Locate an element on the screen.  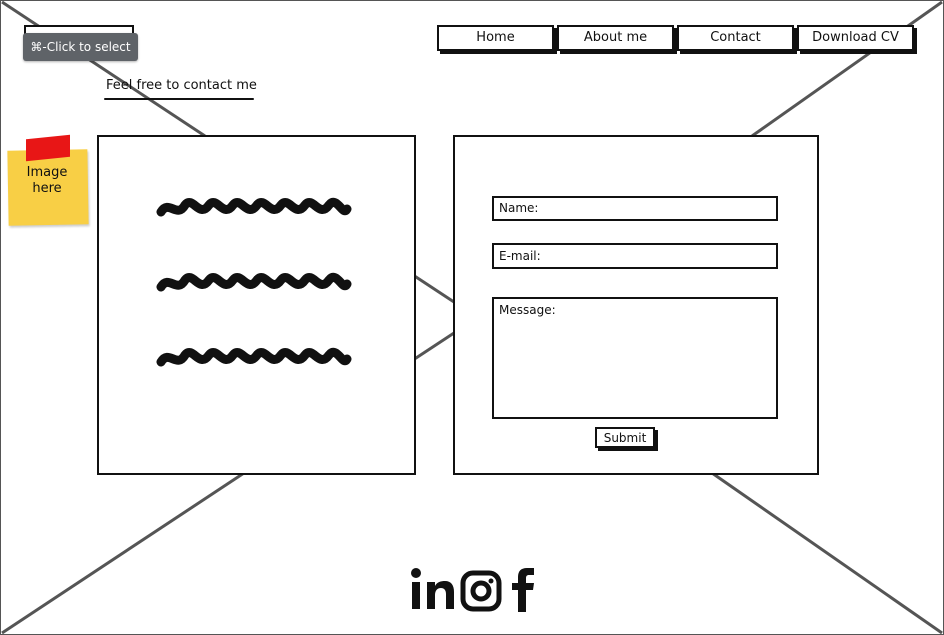
email-label: E-mail: is located at coordinates (520, 256).